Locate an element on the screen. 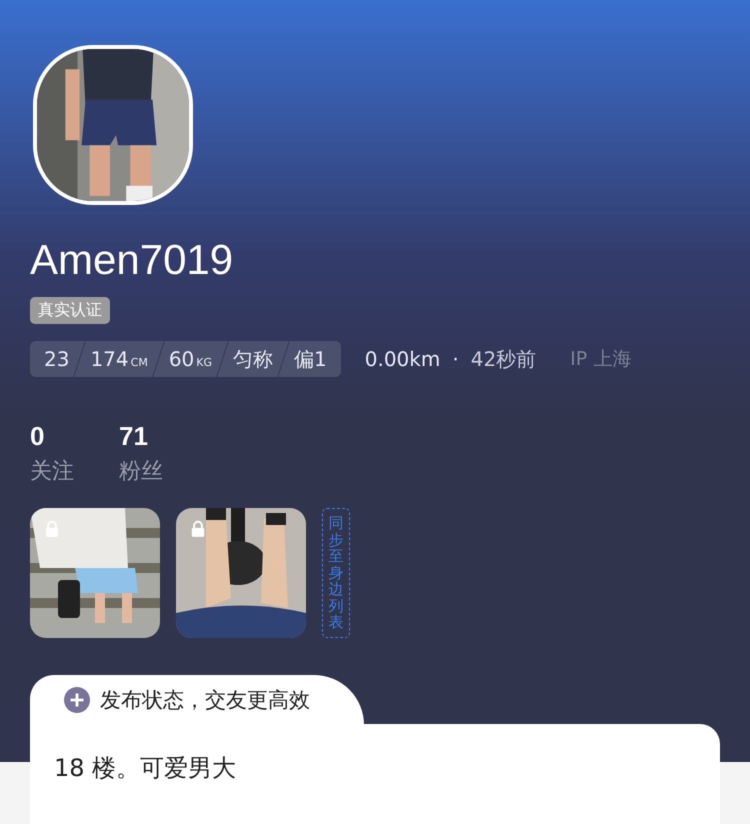 The image size is (750, 824). last-seen-text: 42秒前 is located at coordinates (503, 359).